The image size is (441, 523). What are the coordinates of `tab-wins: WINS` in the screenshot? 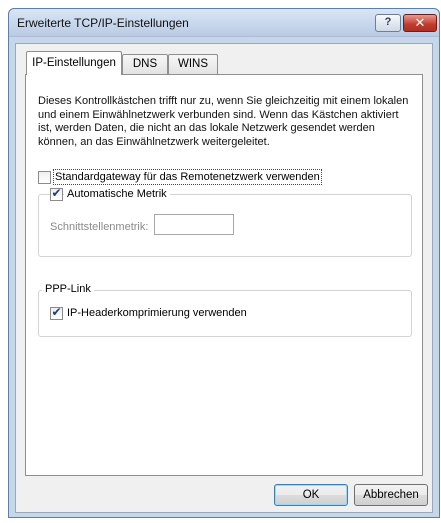 It's located at (193, 64).